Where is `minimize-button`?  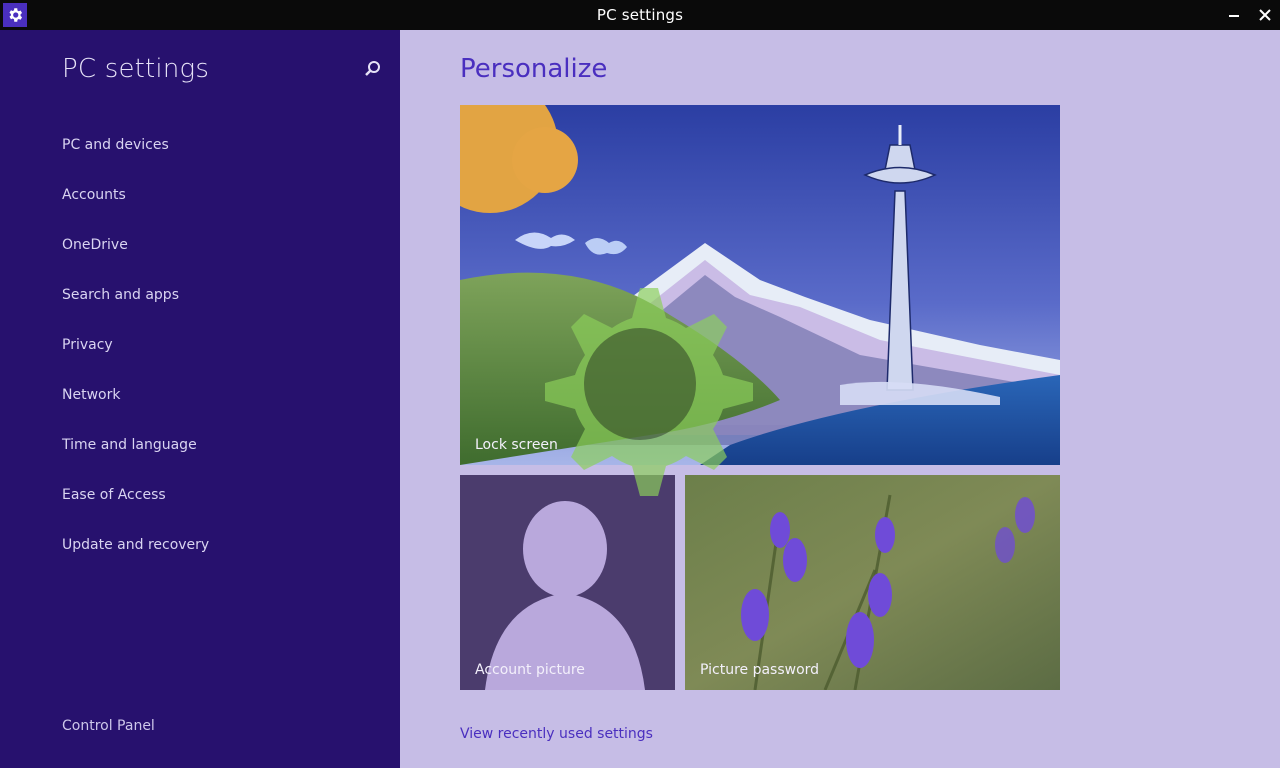 minimize-button is located at coordinates (1234, 15).